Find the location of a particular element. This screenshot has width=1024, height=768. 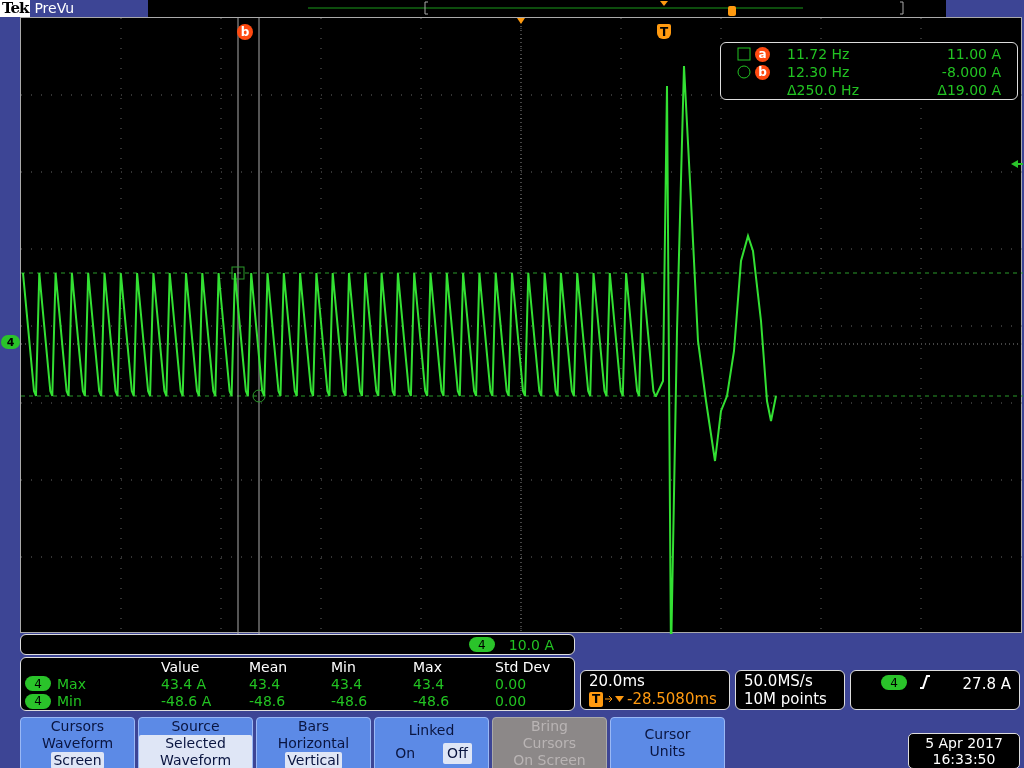

measurement-value: -48.6 A is located at coordinates (187, 701).